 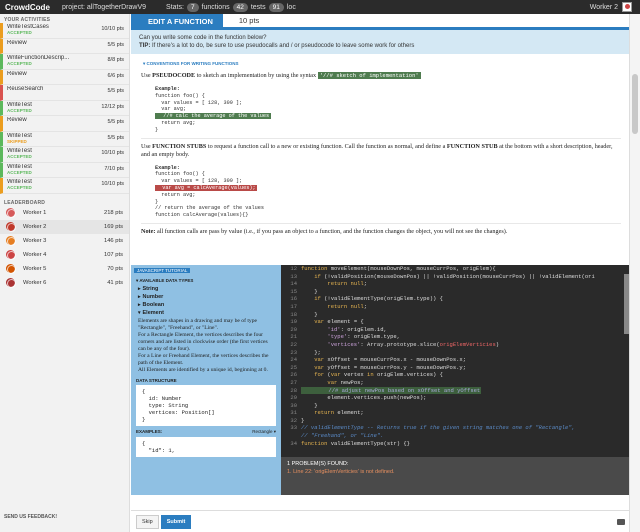 What do you see at coordinates (114, 168) in the screenshot?
I see `activity-points: 7/10 pts` at bounding box center [114, 168].